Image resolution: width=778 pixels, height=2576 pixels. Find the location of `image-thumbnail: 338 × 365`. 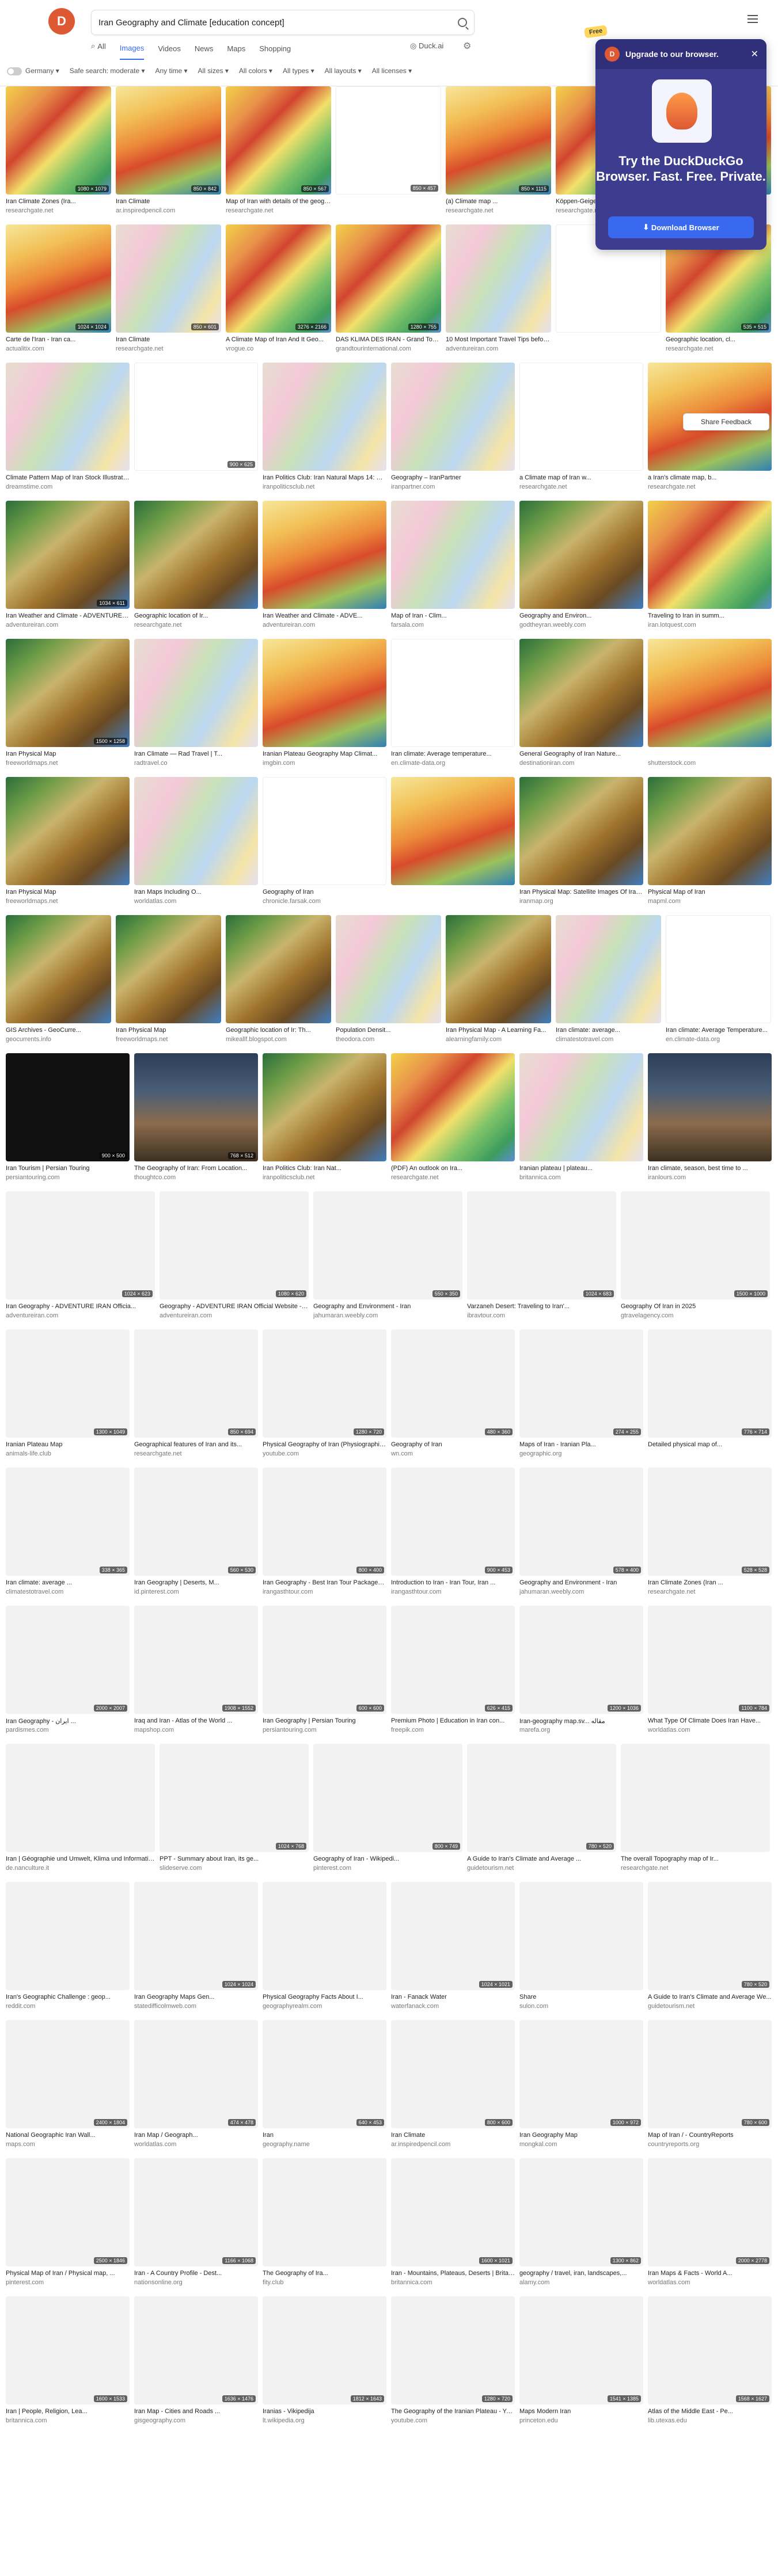

image-thumbnail: 338 × 365 is located at coordinates (68, 1522).